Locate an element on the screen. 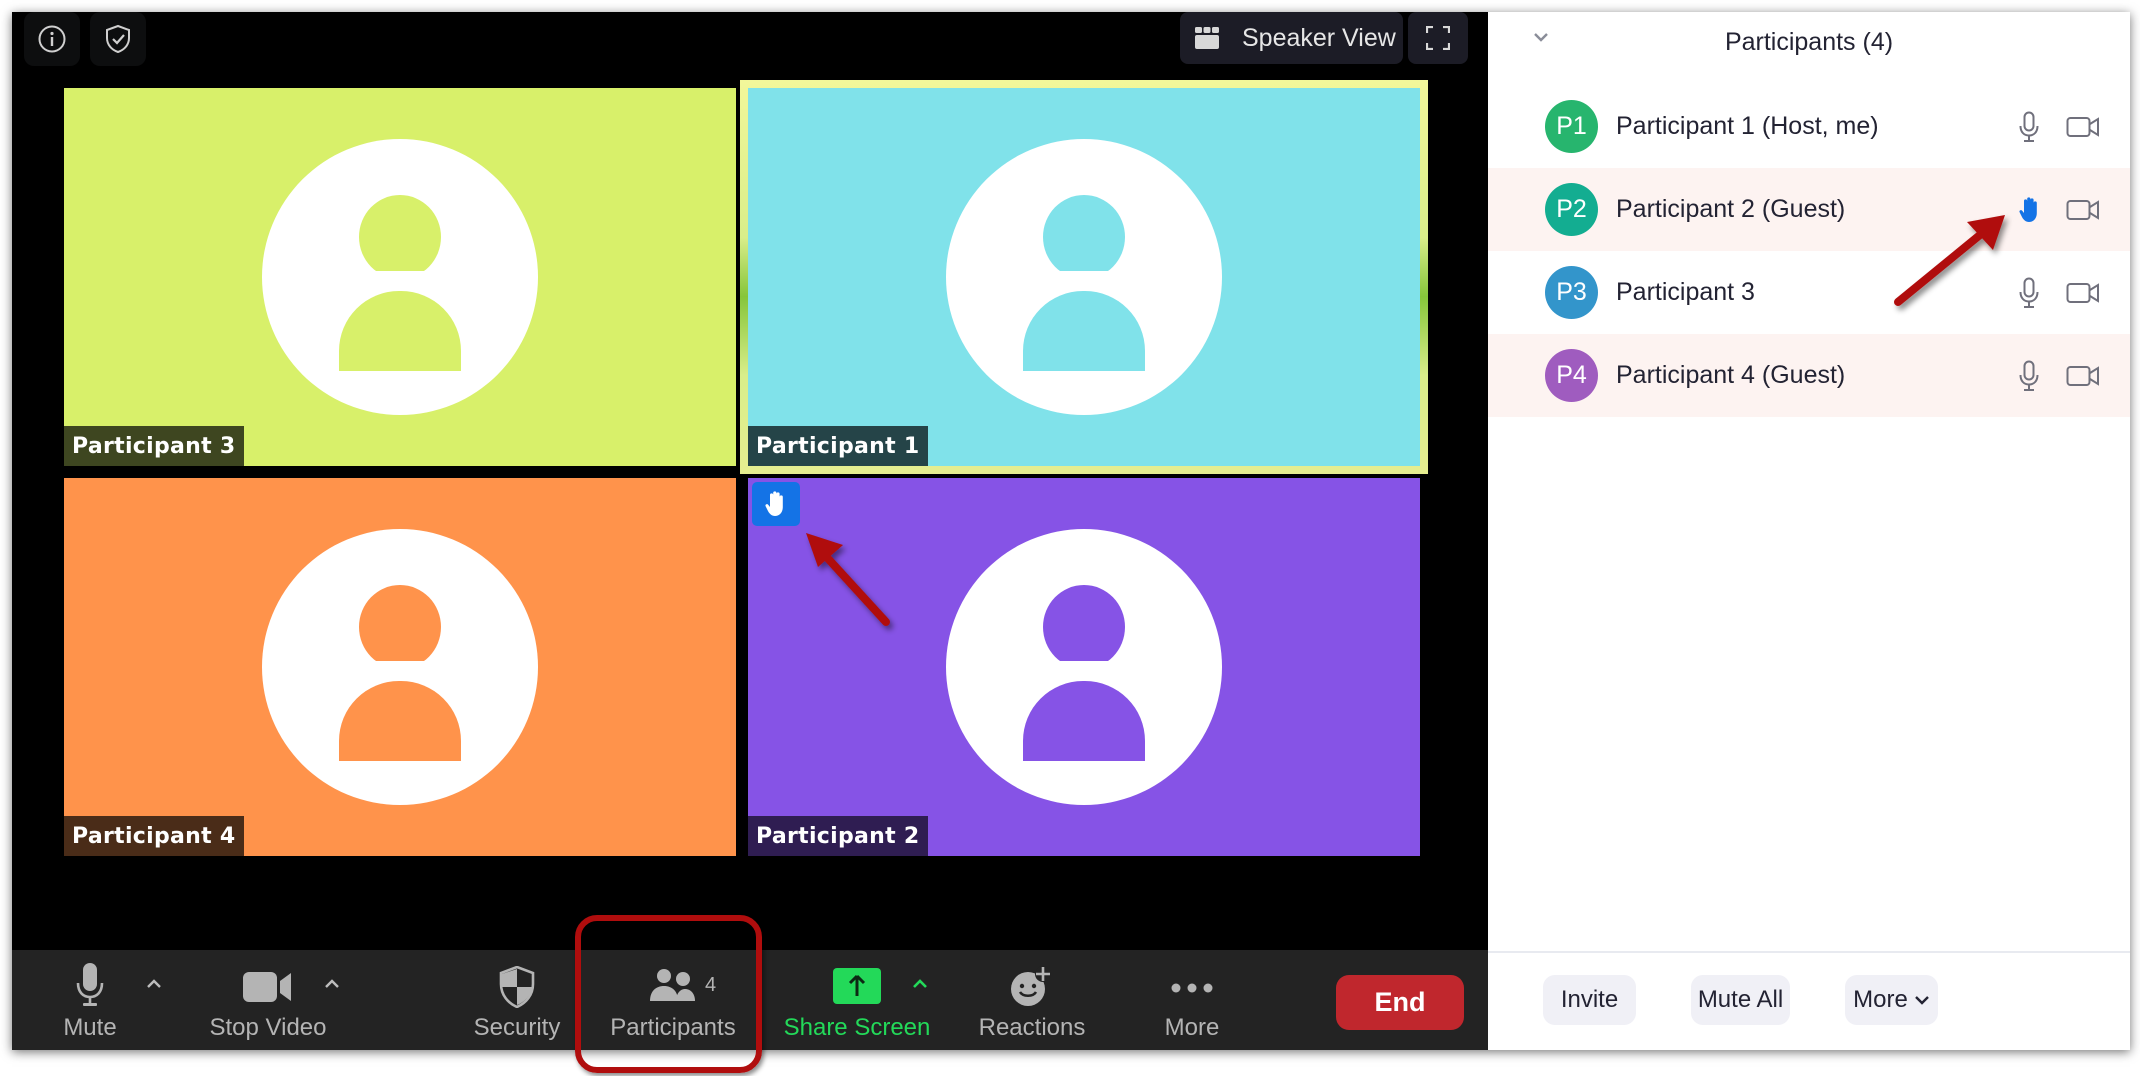 The image size is (2140, 1076). participant-name: Participant 4 (Guest) is located at coordinates (1731, 375).